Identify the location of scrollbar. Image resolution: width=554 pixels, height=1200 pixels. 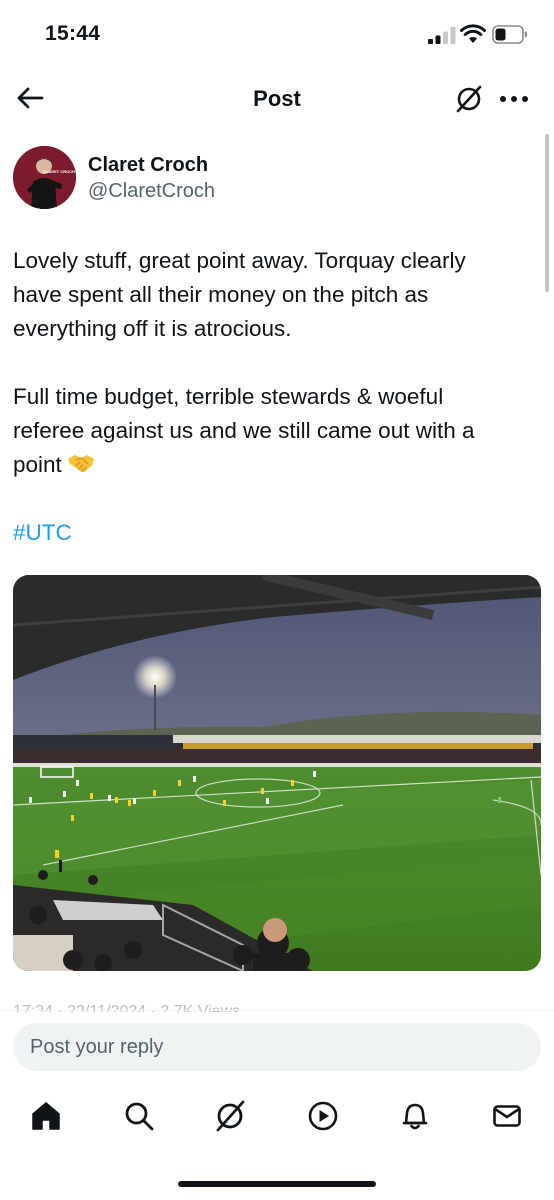
(547, 213).